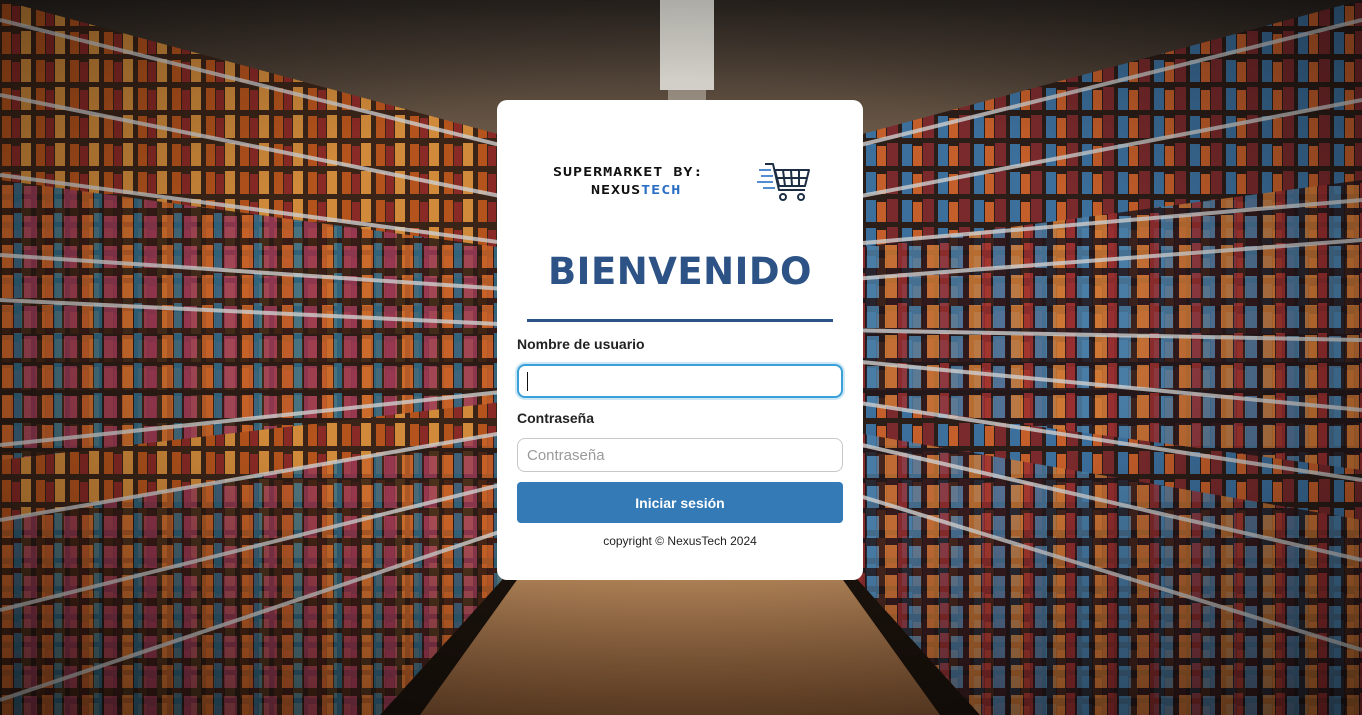 The height and width of the screenshot is (715, 1362). What do you see at coordinates (680, 502) in the screenshot?
I see `login-button: Iniciar sesión` at bounding box center [680, 502].